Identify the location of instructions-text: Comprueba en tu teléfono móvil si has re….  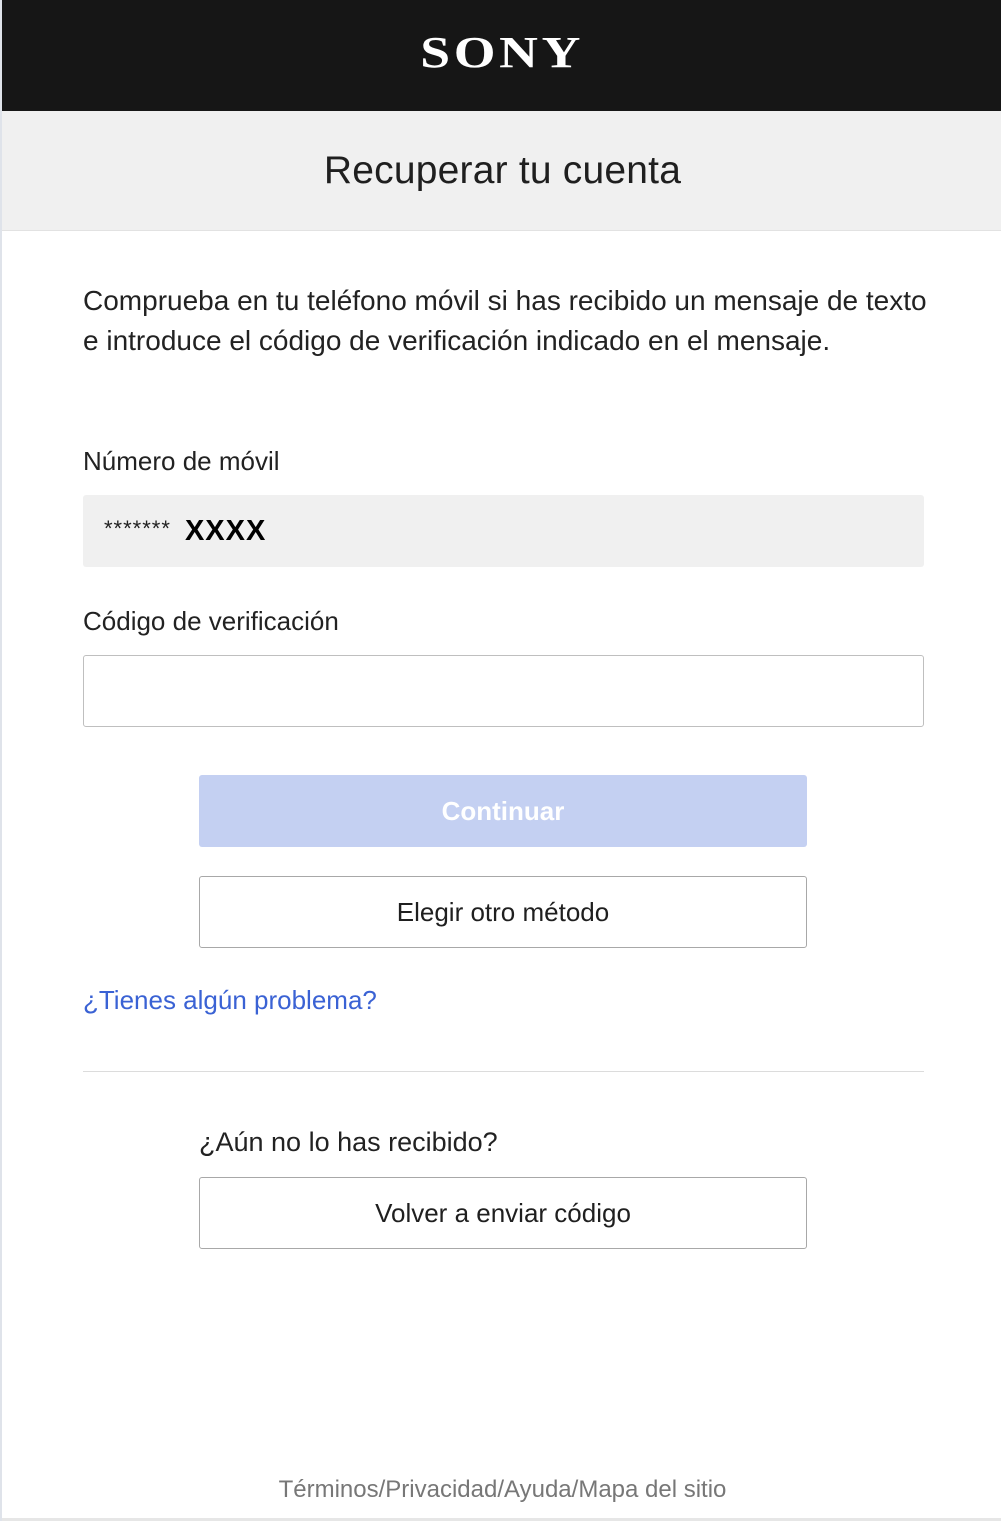
(505, 320).